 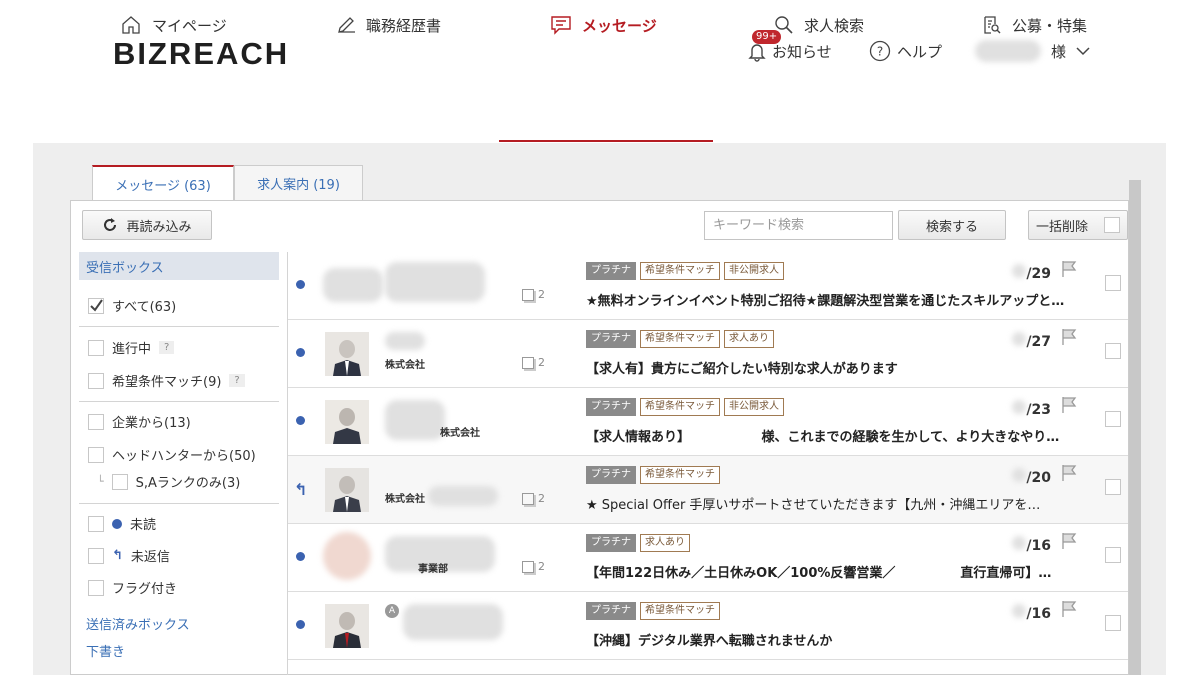 I want to click on filter-from-headhunter-label: ヘッドハンターから(50), so click(x=184, y=456).